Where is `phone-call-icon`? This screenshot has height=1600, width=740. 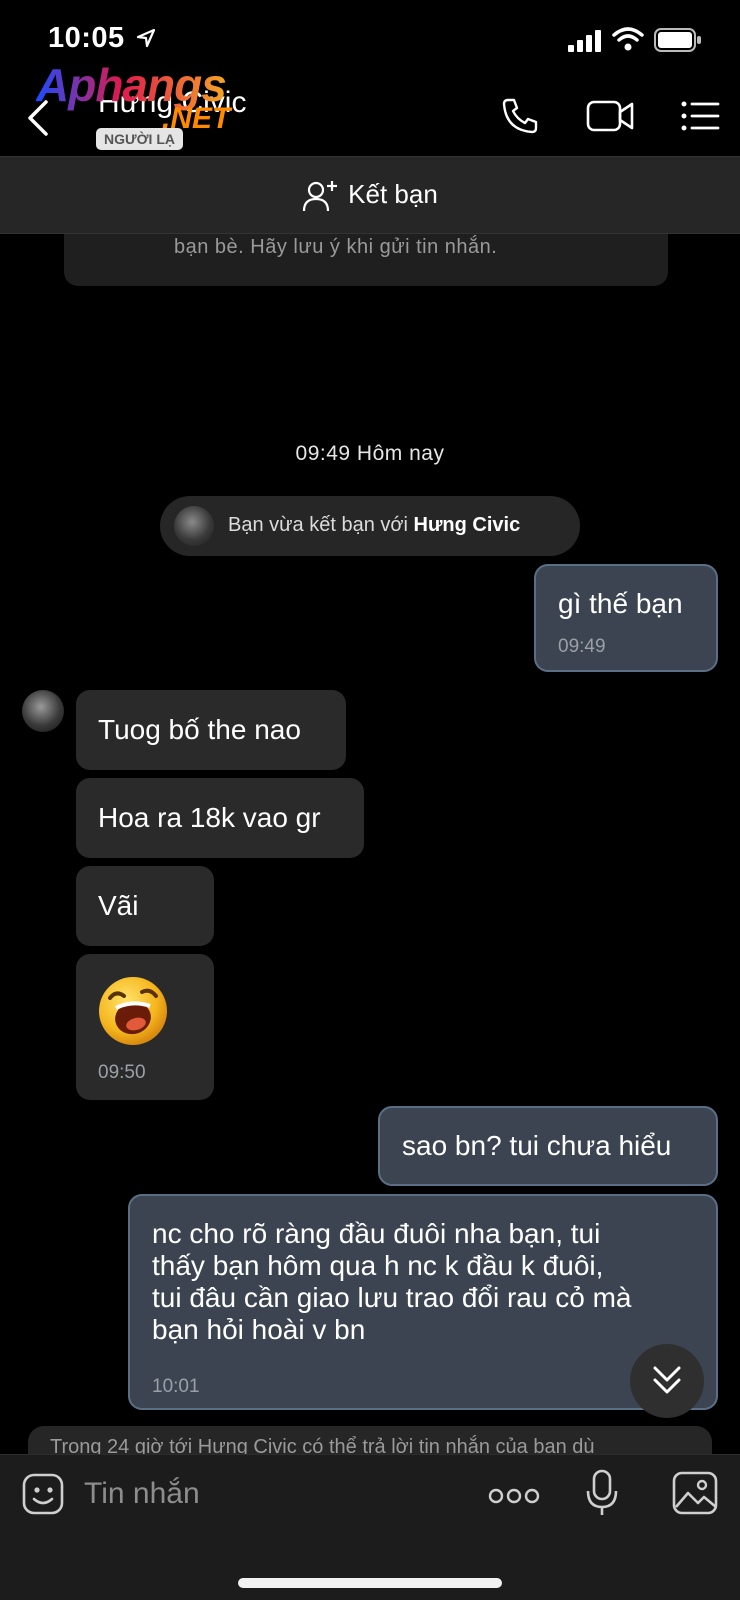 phone-call-icon is located at coordinates (520, 116).